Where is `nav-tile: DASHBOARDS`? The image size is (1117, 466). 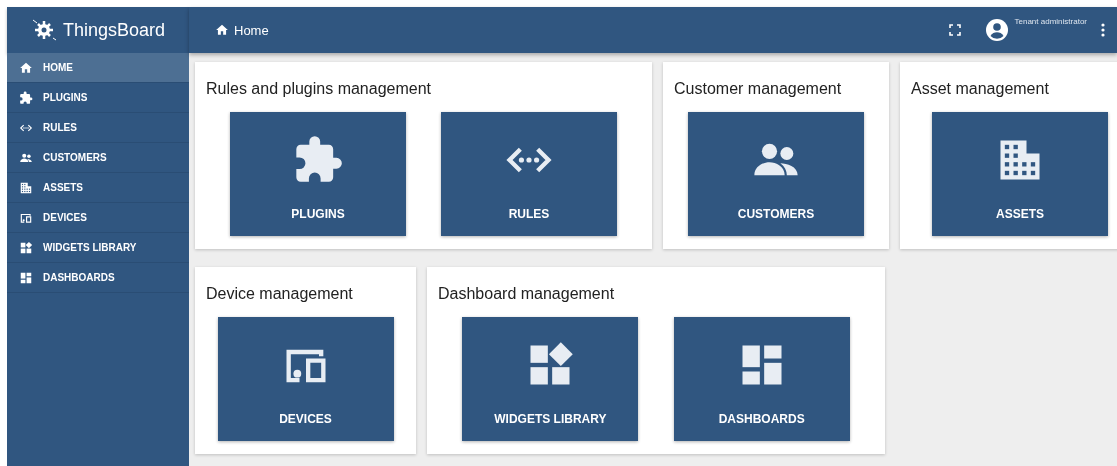 nav-tile: DASHBOARDS is located at coordinates (761, 379).